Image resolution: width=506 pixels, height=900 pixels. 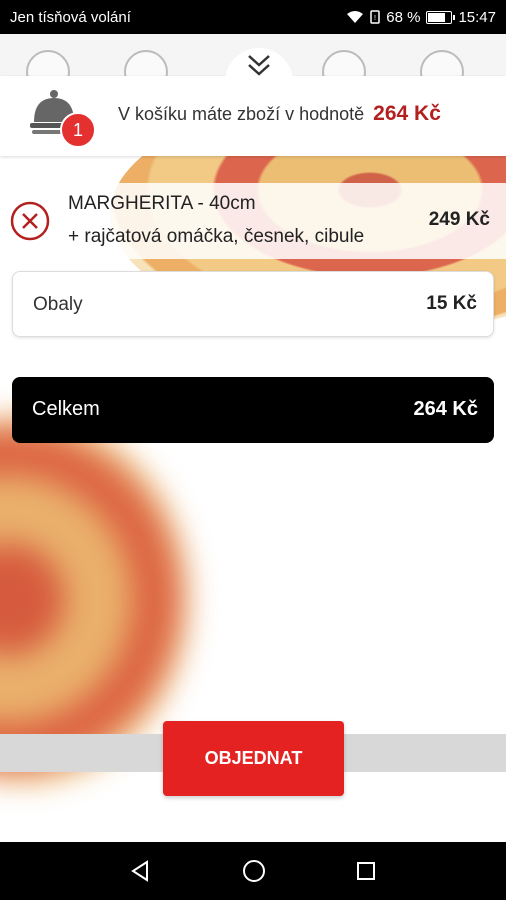 I want to click on cart-summary: V košíku máte zboží v hodnotě 264 Kč, so click(x=279, y=114).